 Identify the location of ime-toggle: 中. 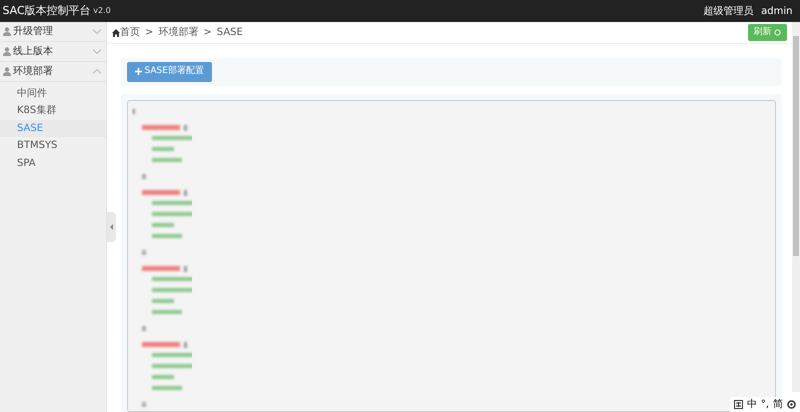
(751, 404).